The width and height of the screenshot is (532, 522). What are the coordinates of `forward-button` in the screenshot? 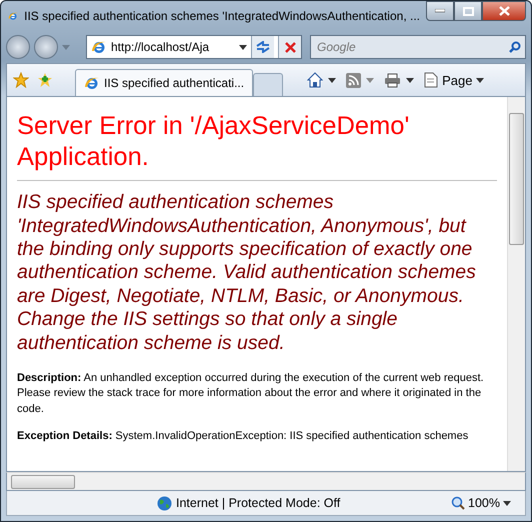 It's located at (46, 47).